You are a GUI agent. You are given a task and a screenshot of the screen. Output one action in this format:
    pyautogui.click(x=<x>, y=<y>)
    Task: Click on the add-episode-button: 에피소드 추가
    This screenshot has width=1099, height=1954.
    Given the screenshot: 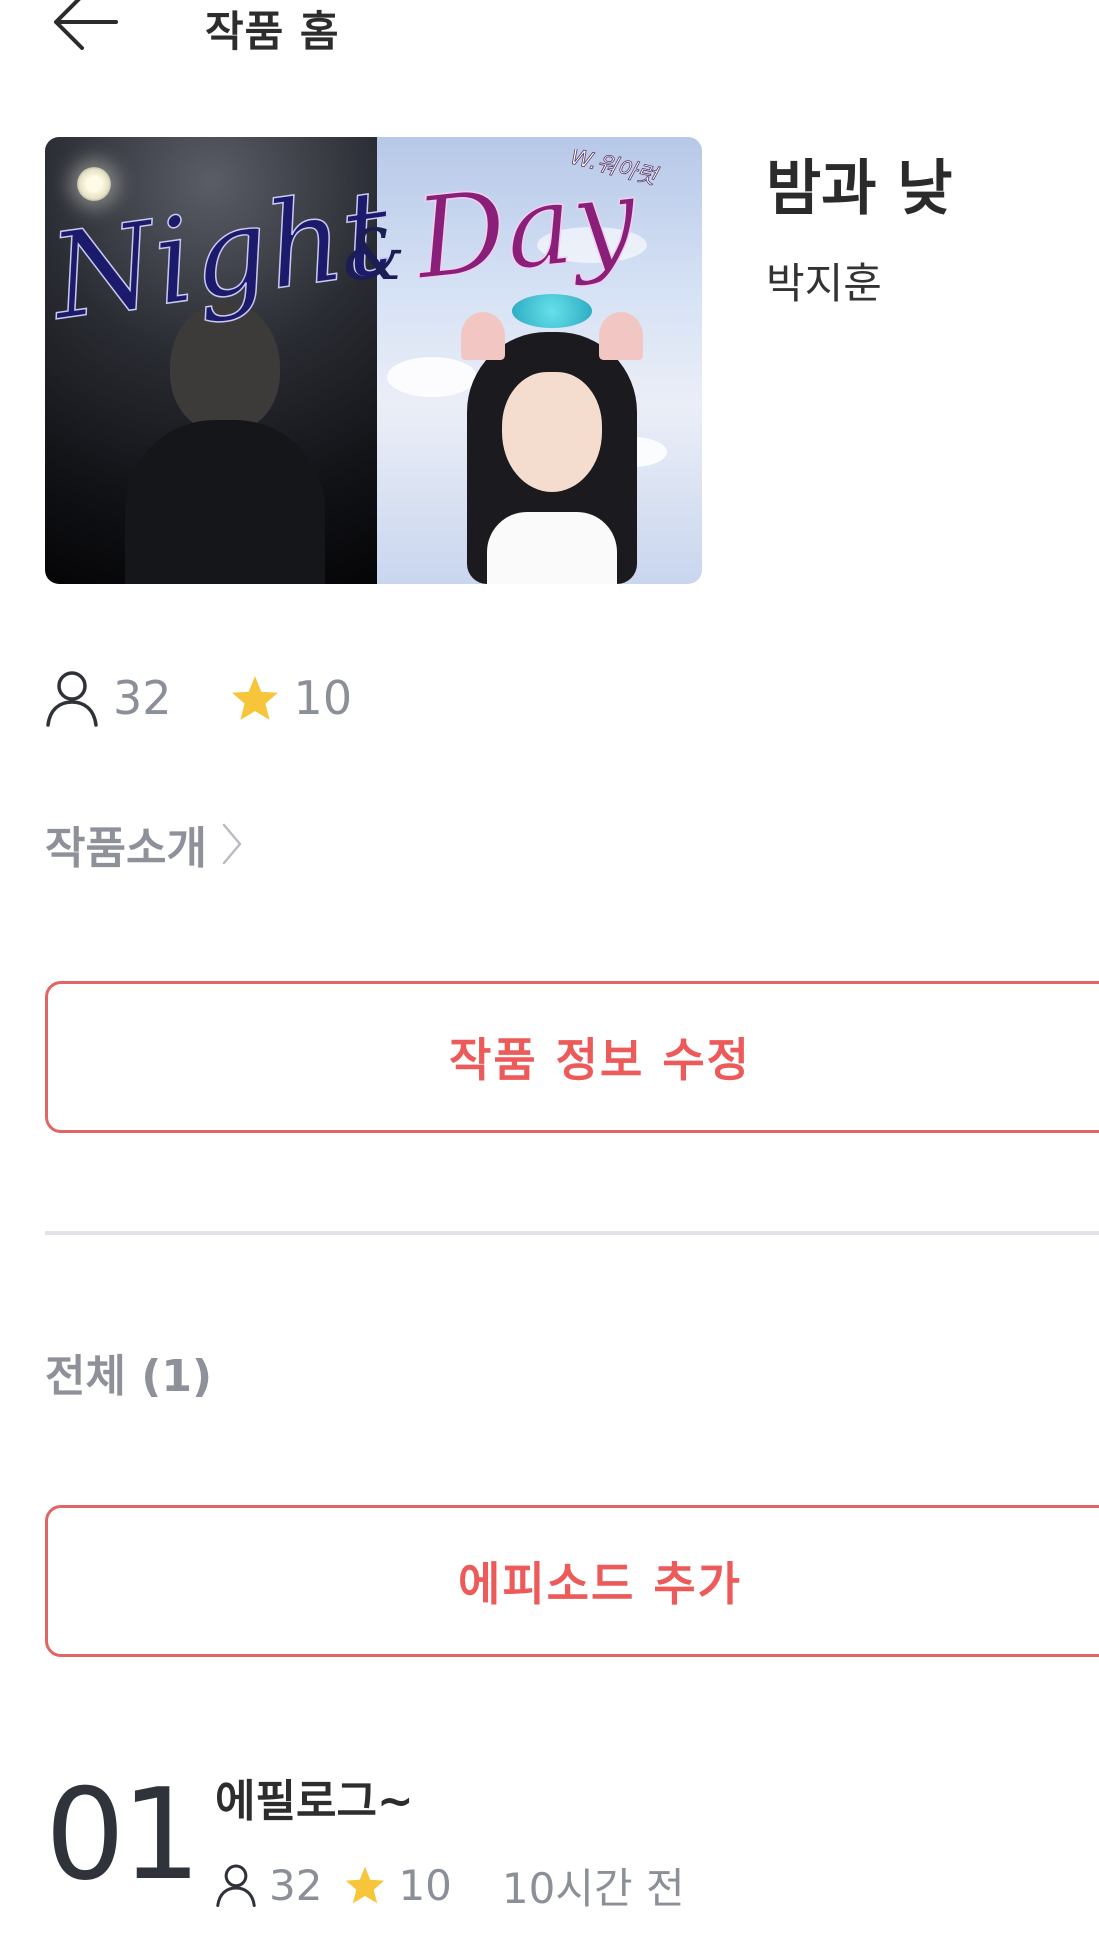 What is the action you would take?
    pyautogui.click(x=572, y=1581)
    